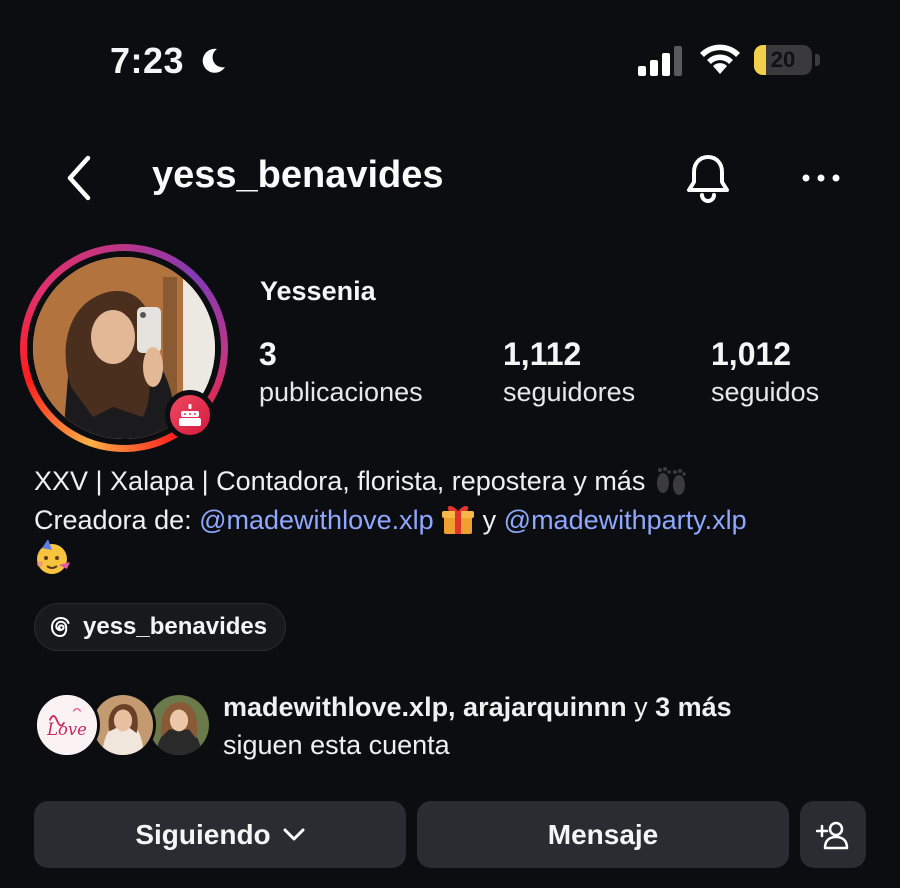 The width and height of the screenshot is (900, 888). I want to click on wifi-icon, so click(720, 59).